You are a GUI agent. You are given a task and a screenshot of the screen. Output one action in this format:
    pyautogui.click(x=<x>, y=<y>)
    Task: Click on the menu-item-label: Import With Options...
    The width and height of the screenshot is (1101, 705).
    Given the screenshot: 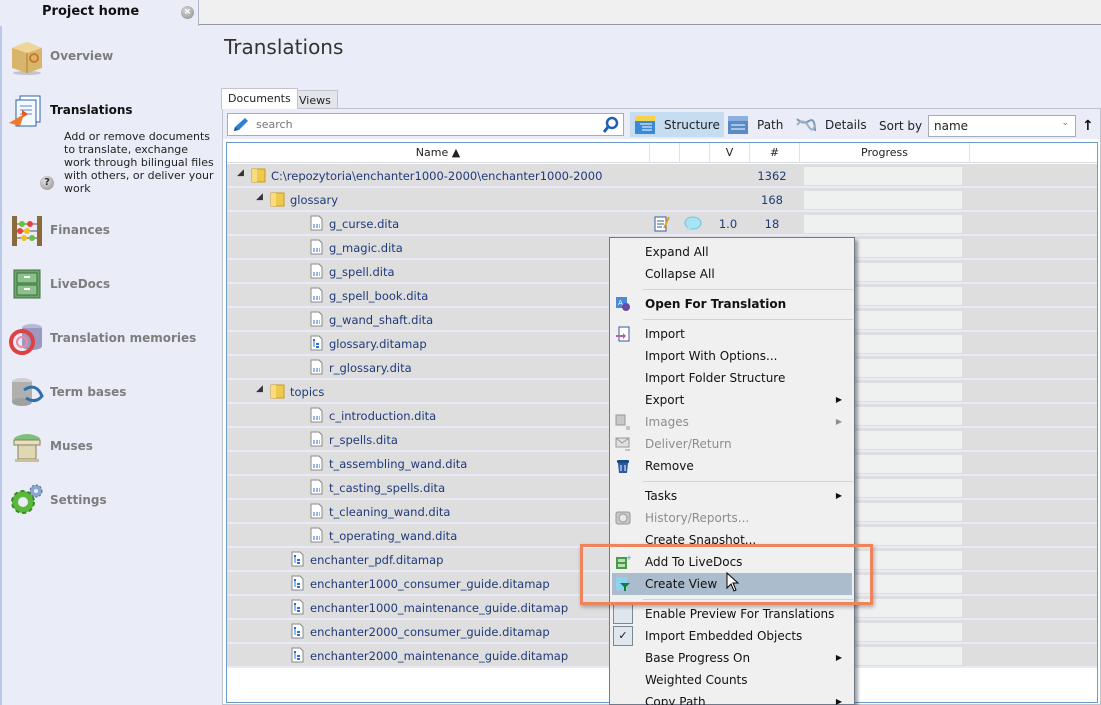 What is the action you would take?
    pyautogui.click(x=711, y=356)
    